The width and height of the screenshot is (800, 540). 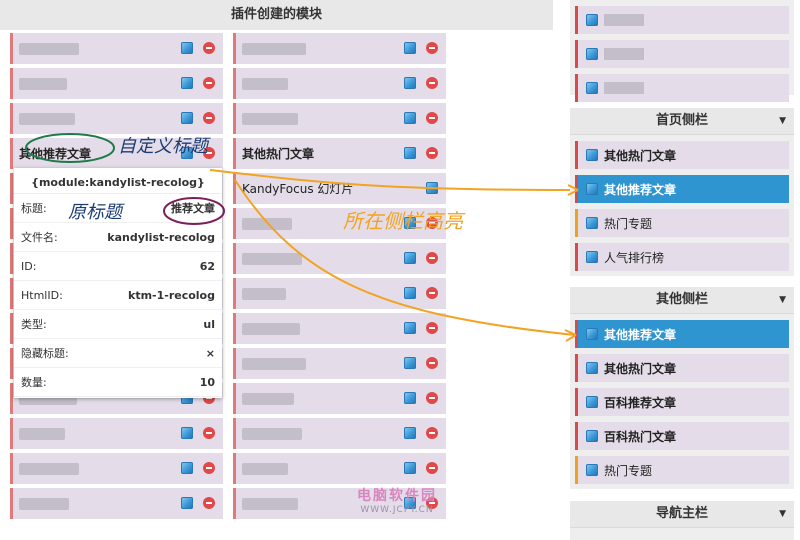 What do you see at coordinates (339, 153) in the screenshot?
I see `module-row: 其他热门文章` at bounding box center [339, 153].